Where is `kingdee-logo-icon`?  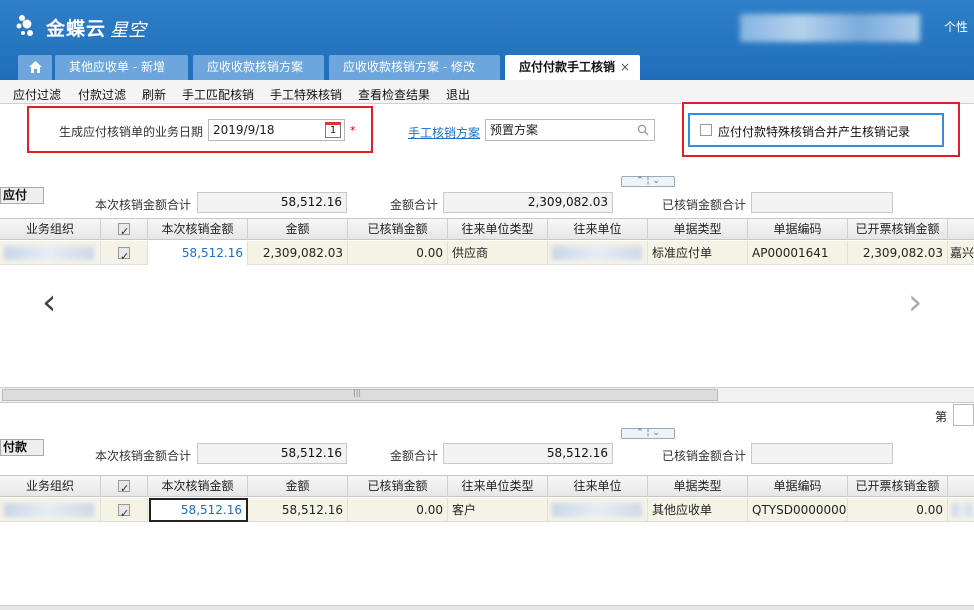 kingdee-logo-icon is located at coordinates (24, 25).